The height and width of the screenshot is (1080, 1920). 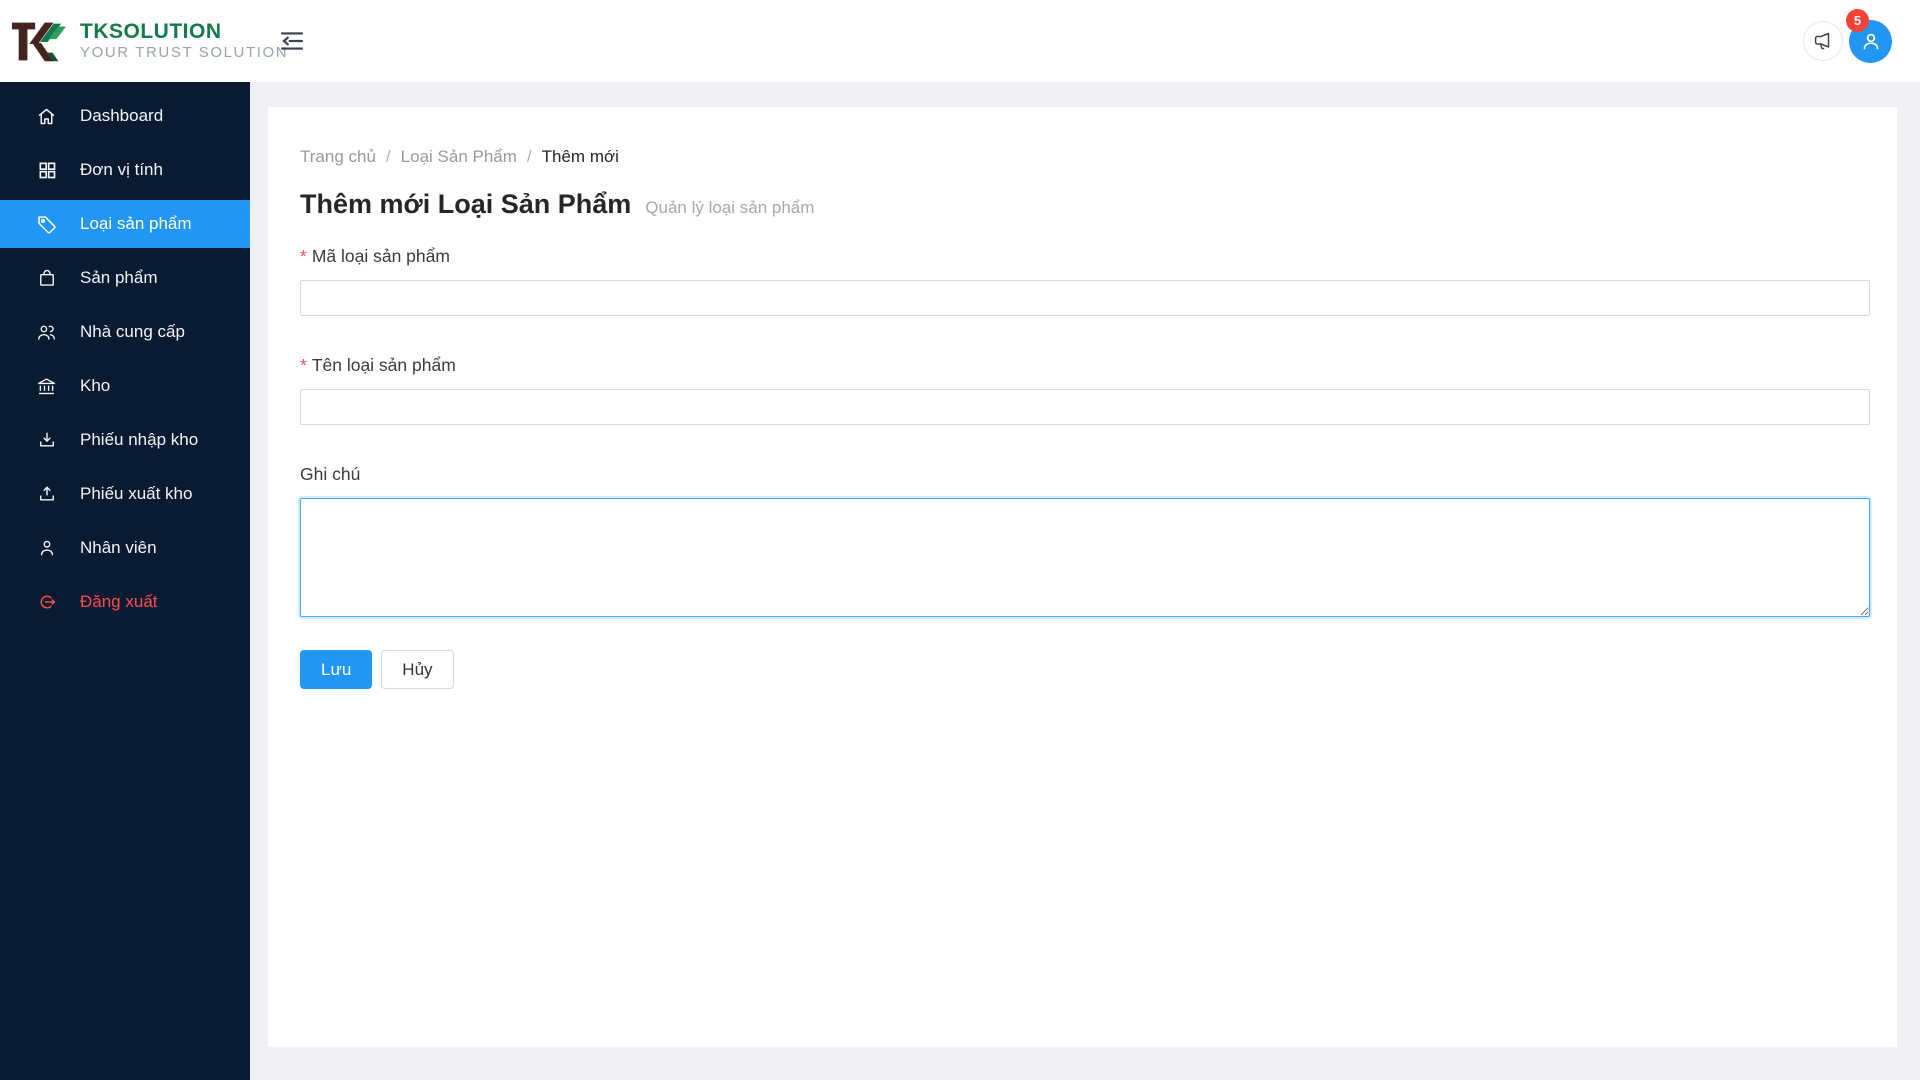 What do you see at coordinates (417, 669) in the screenshot?
I see `cancel-button: Hủy` at bounding box center [417, 669].